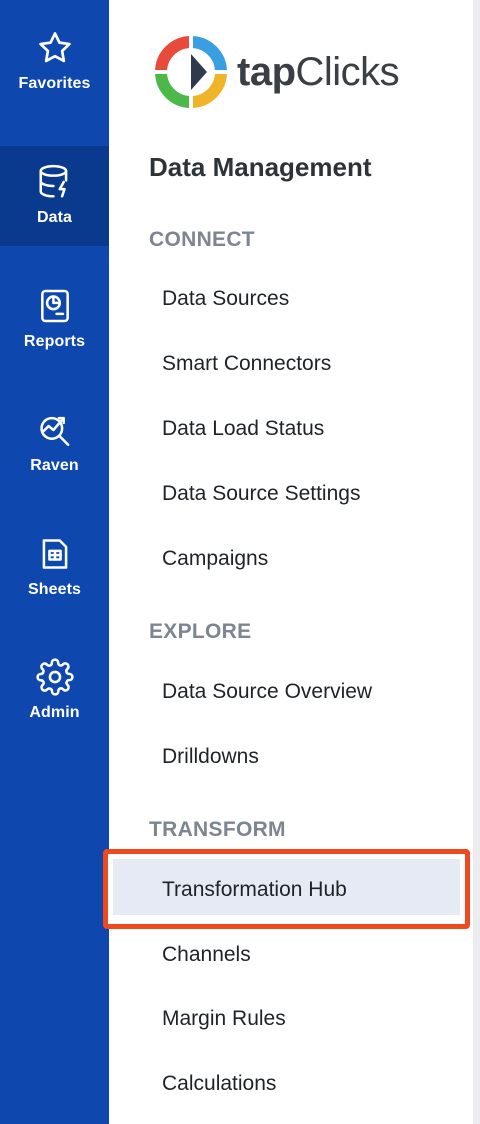  Describe the element at coordinates (55, 430) in the screenshot. I see `raven-insights-icon` at that location.